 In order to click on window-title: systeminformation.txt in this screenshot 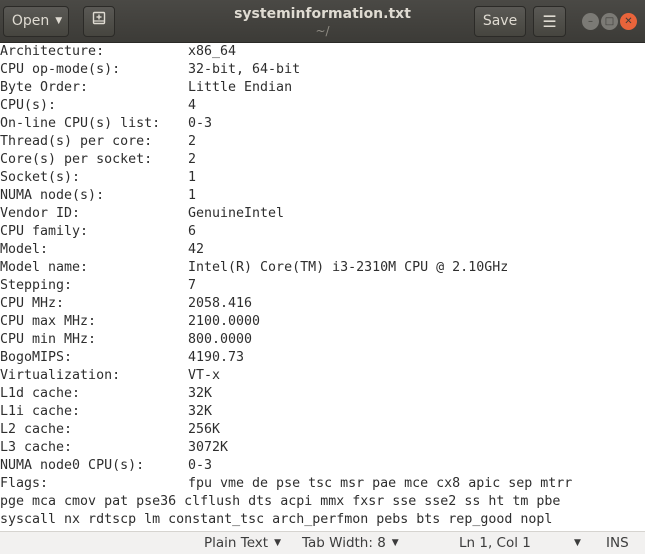, I will do `click(322, 14)`.